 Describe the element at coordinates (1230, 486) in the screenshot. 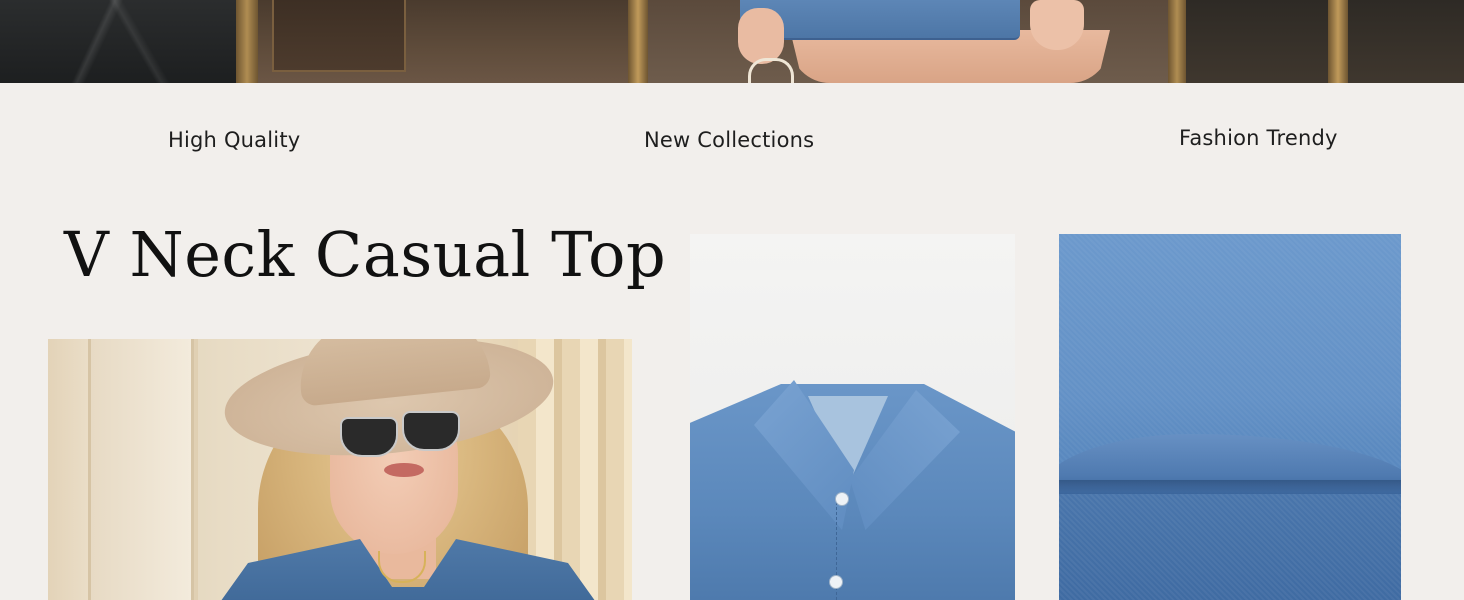

I see `fabric-shadow` at that location.